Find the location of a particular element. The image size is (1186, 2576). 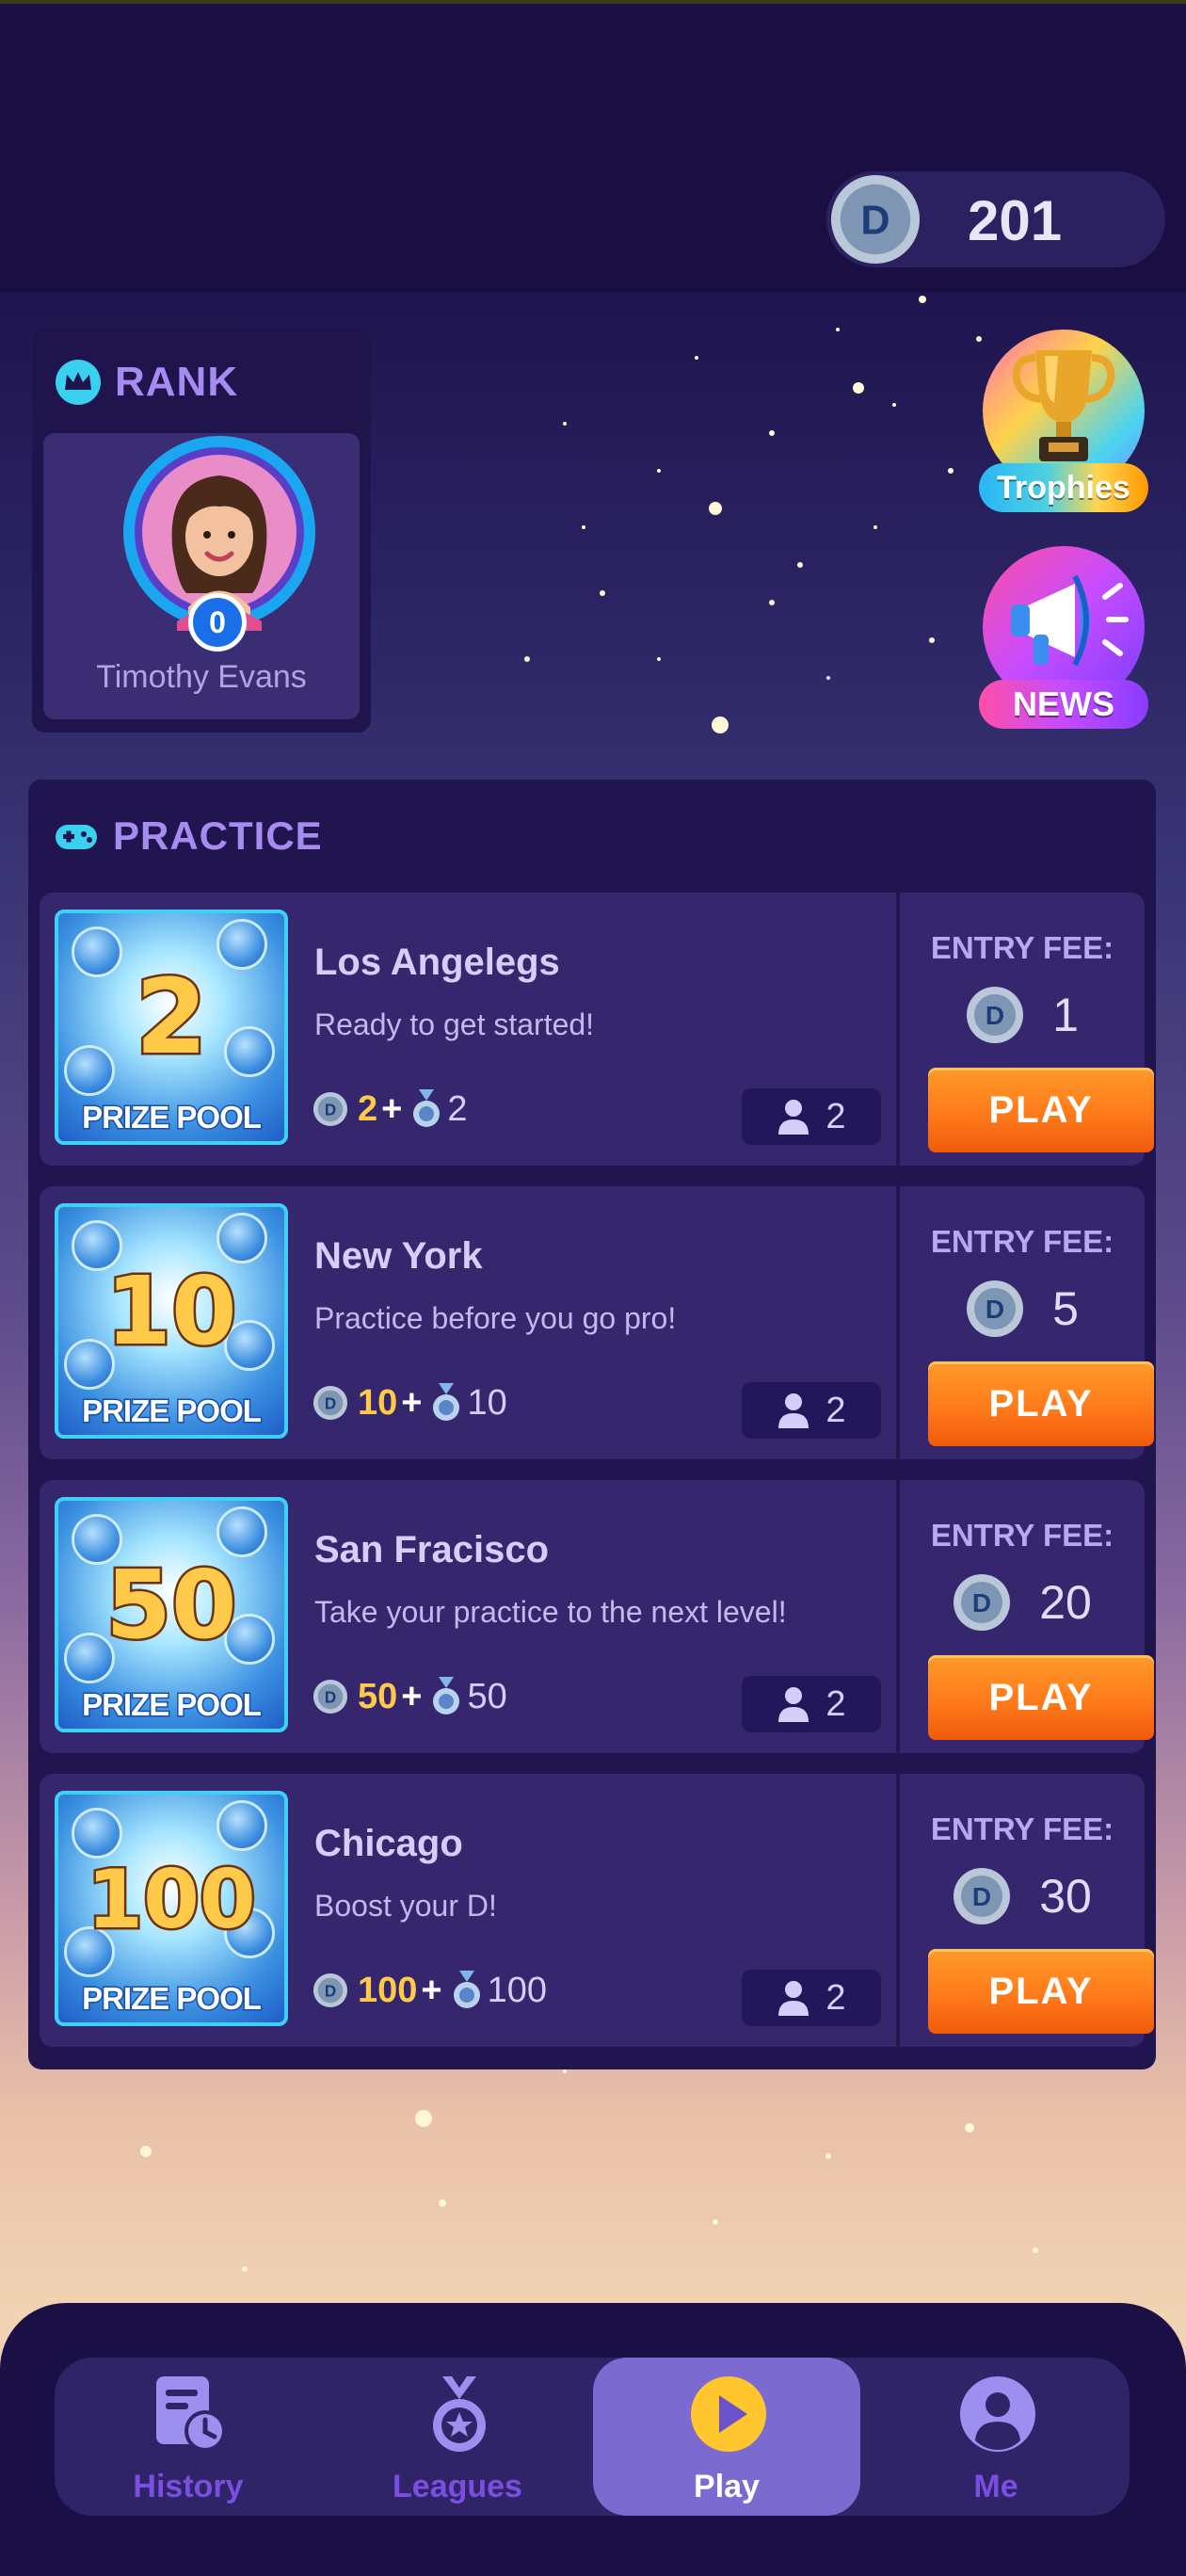

entry-fee-value: 1 is located at coordinates (1065, 1015).